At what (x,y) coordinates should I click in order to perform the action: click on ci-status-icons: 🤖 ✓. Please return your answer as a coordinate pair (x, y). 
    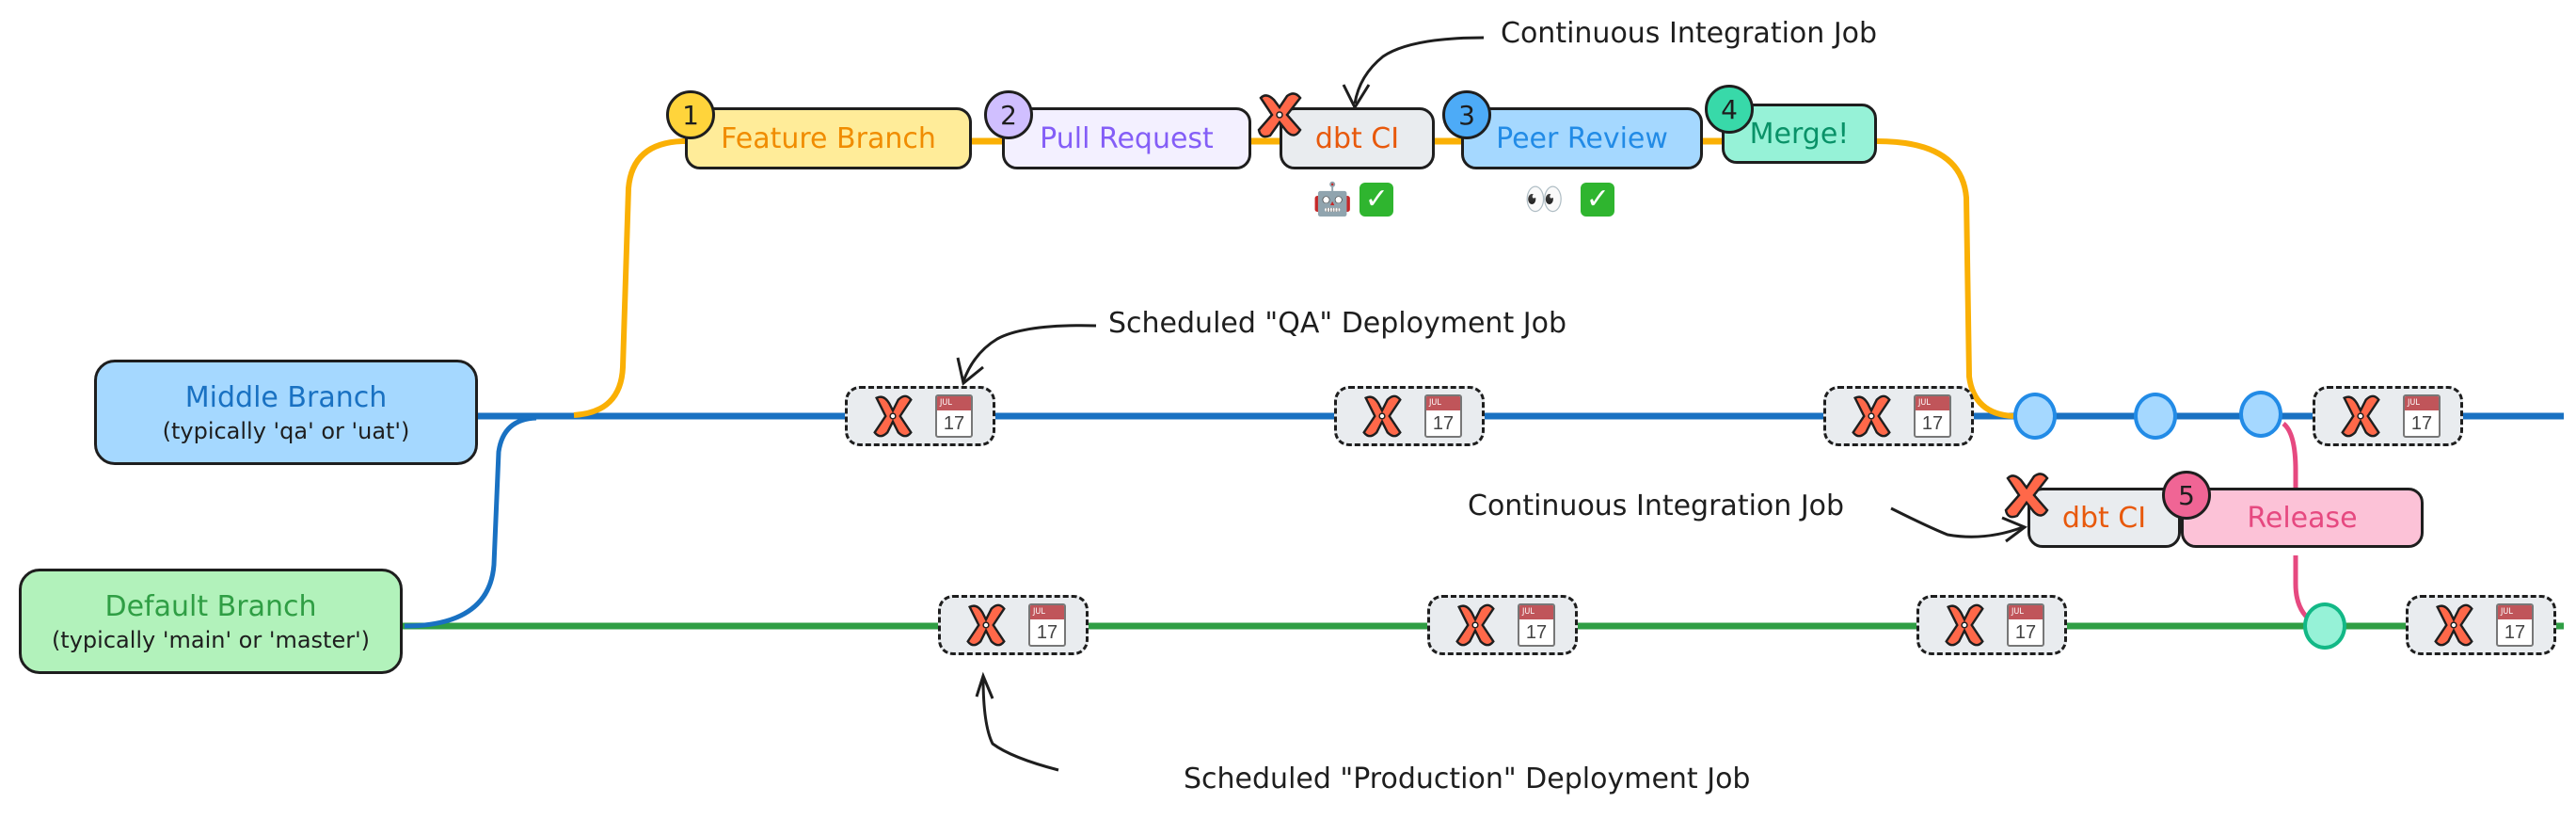
    Looking at the image, I should click on (1353, 199).